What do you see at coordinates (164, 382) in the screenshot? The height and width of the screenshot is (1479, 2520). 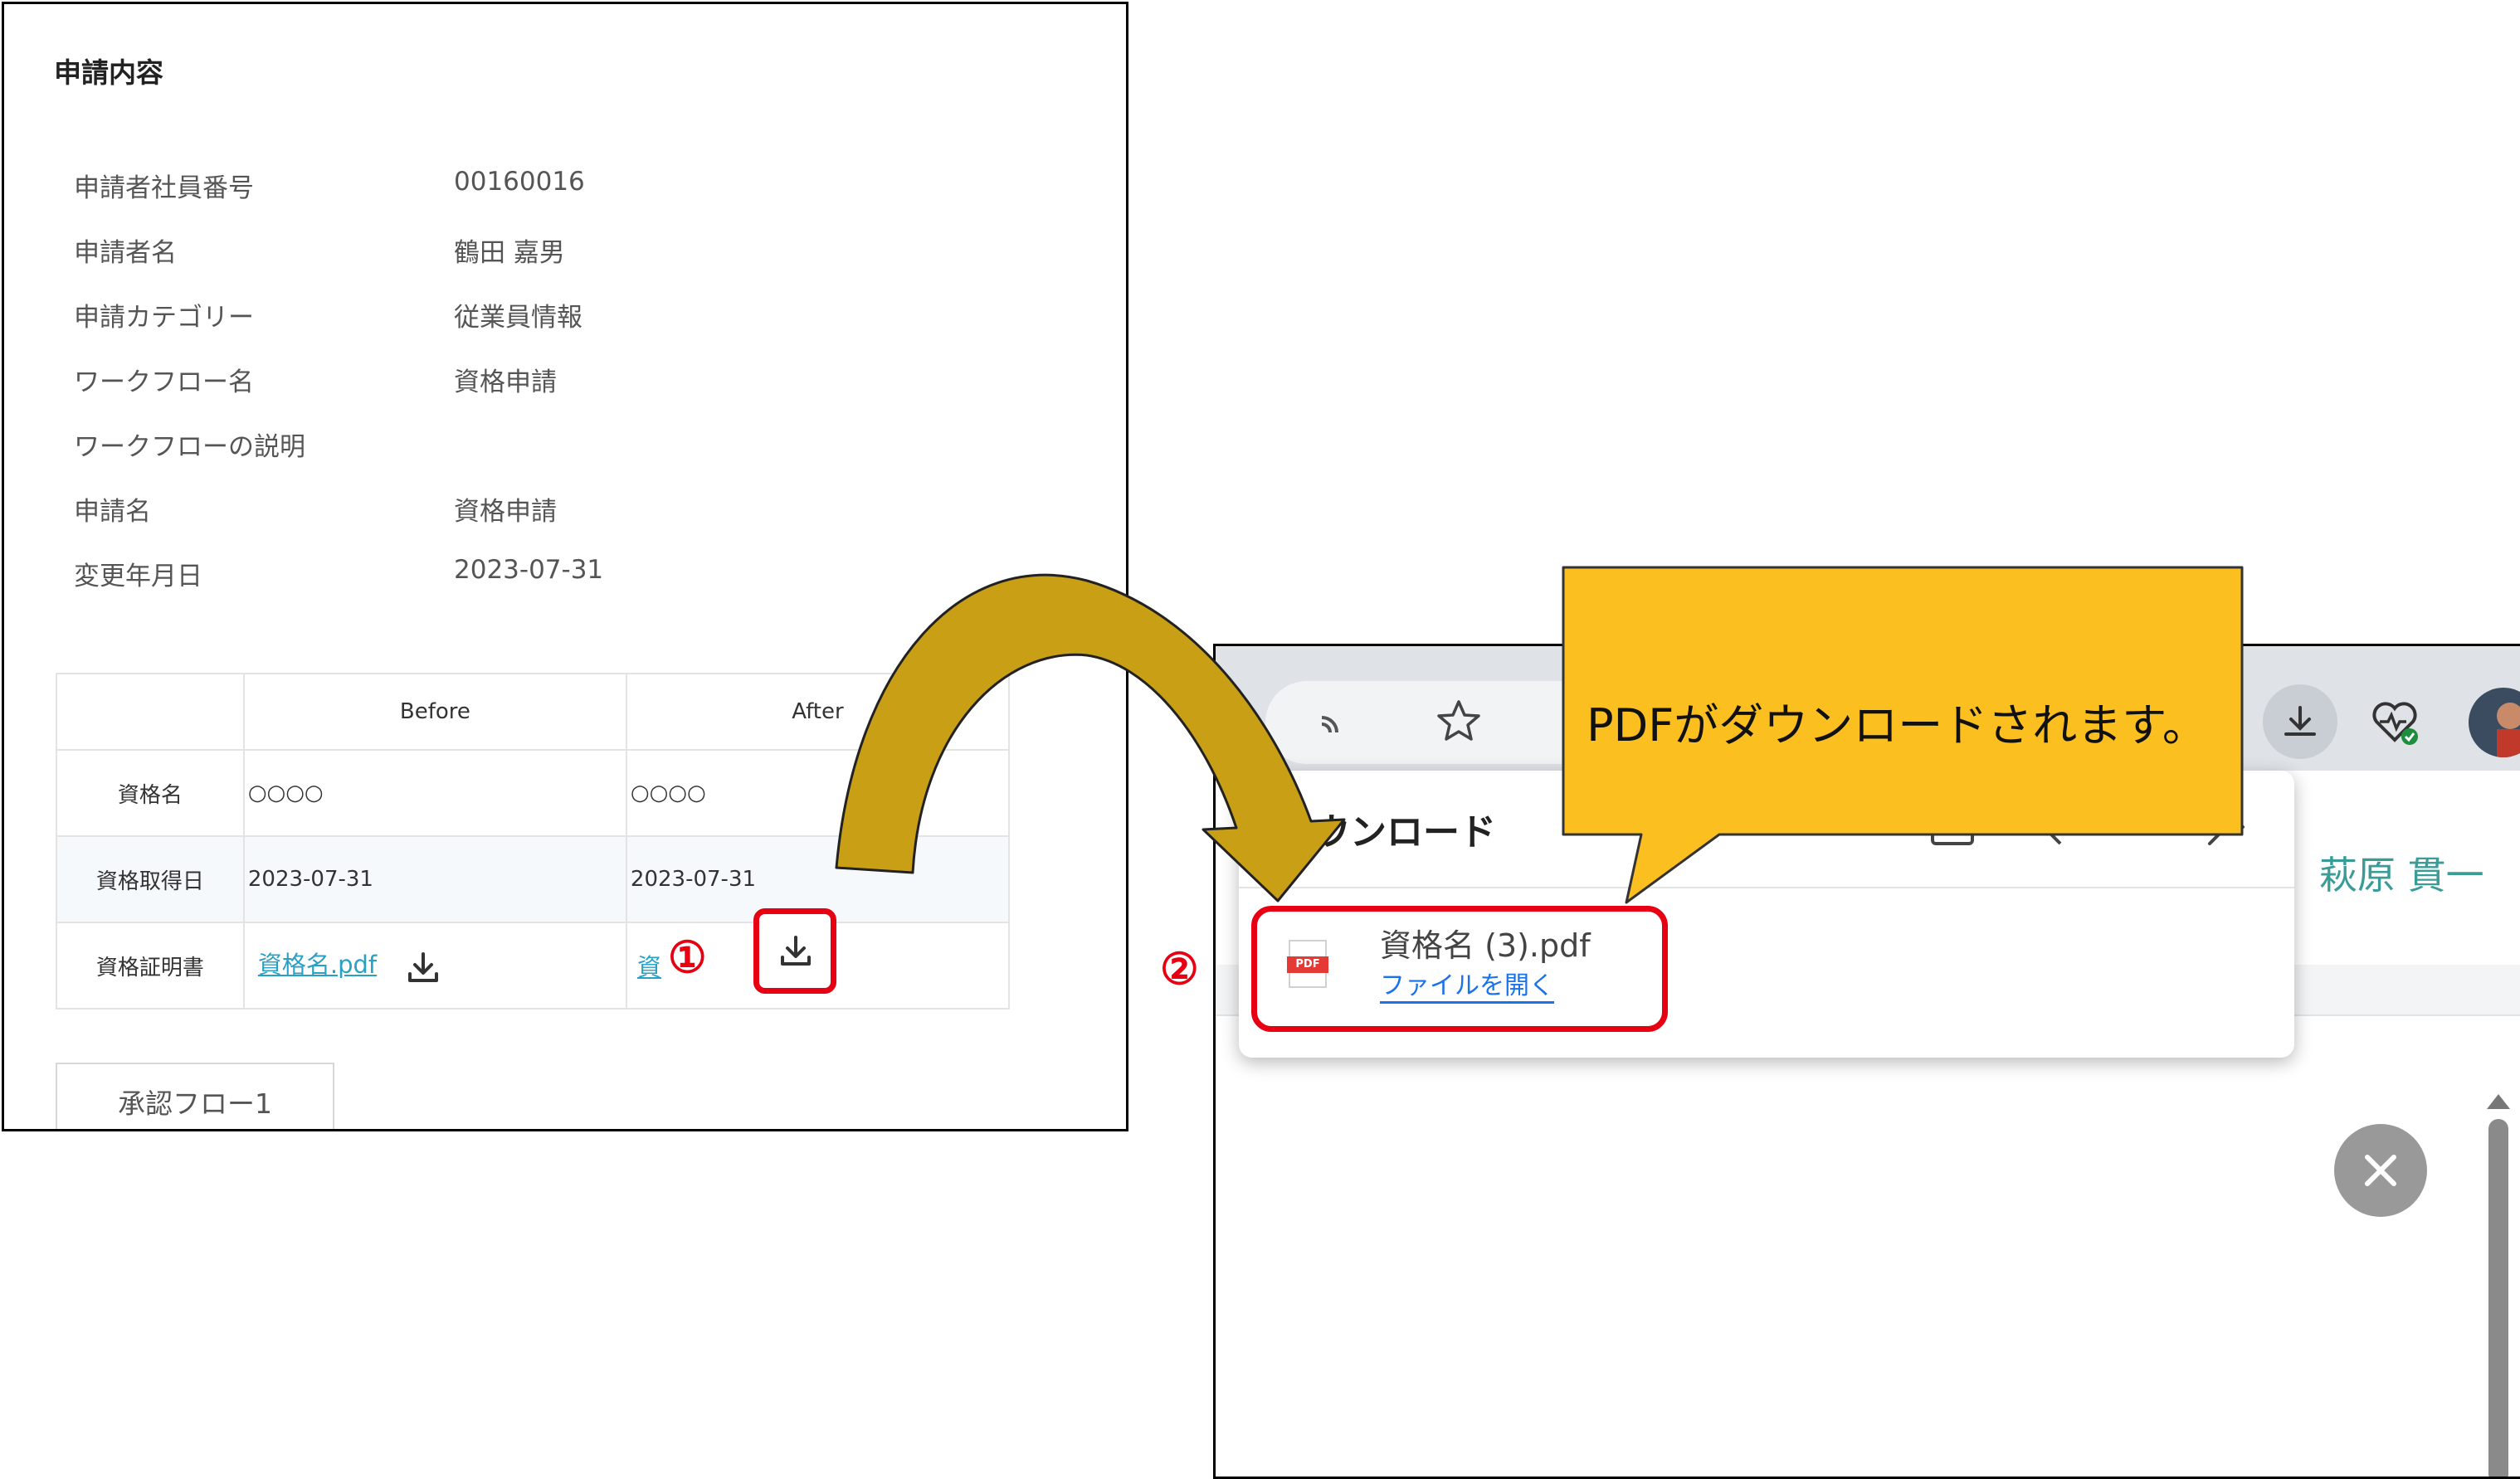 I see `info-label: ワークフロー名` at bounding box center [164, 382].